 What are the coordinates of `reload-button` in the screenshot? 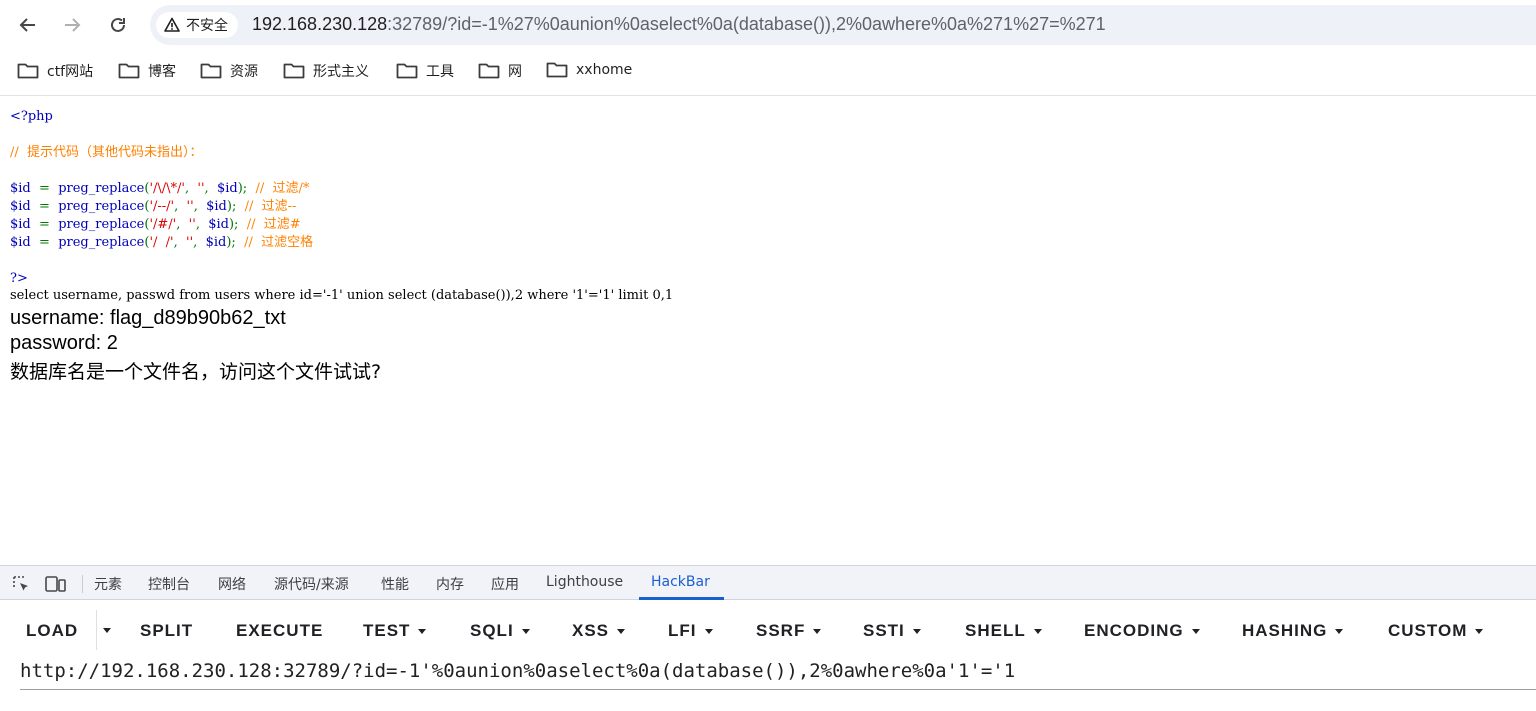 It's located at (118, 25).